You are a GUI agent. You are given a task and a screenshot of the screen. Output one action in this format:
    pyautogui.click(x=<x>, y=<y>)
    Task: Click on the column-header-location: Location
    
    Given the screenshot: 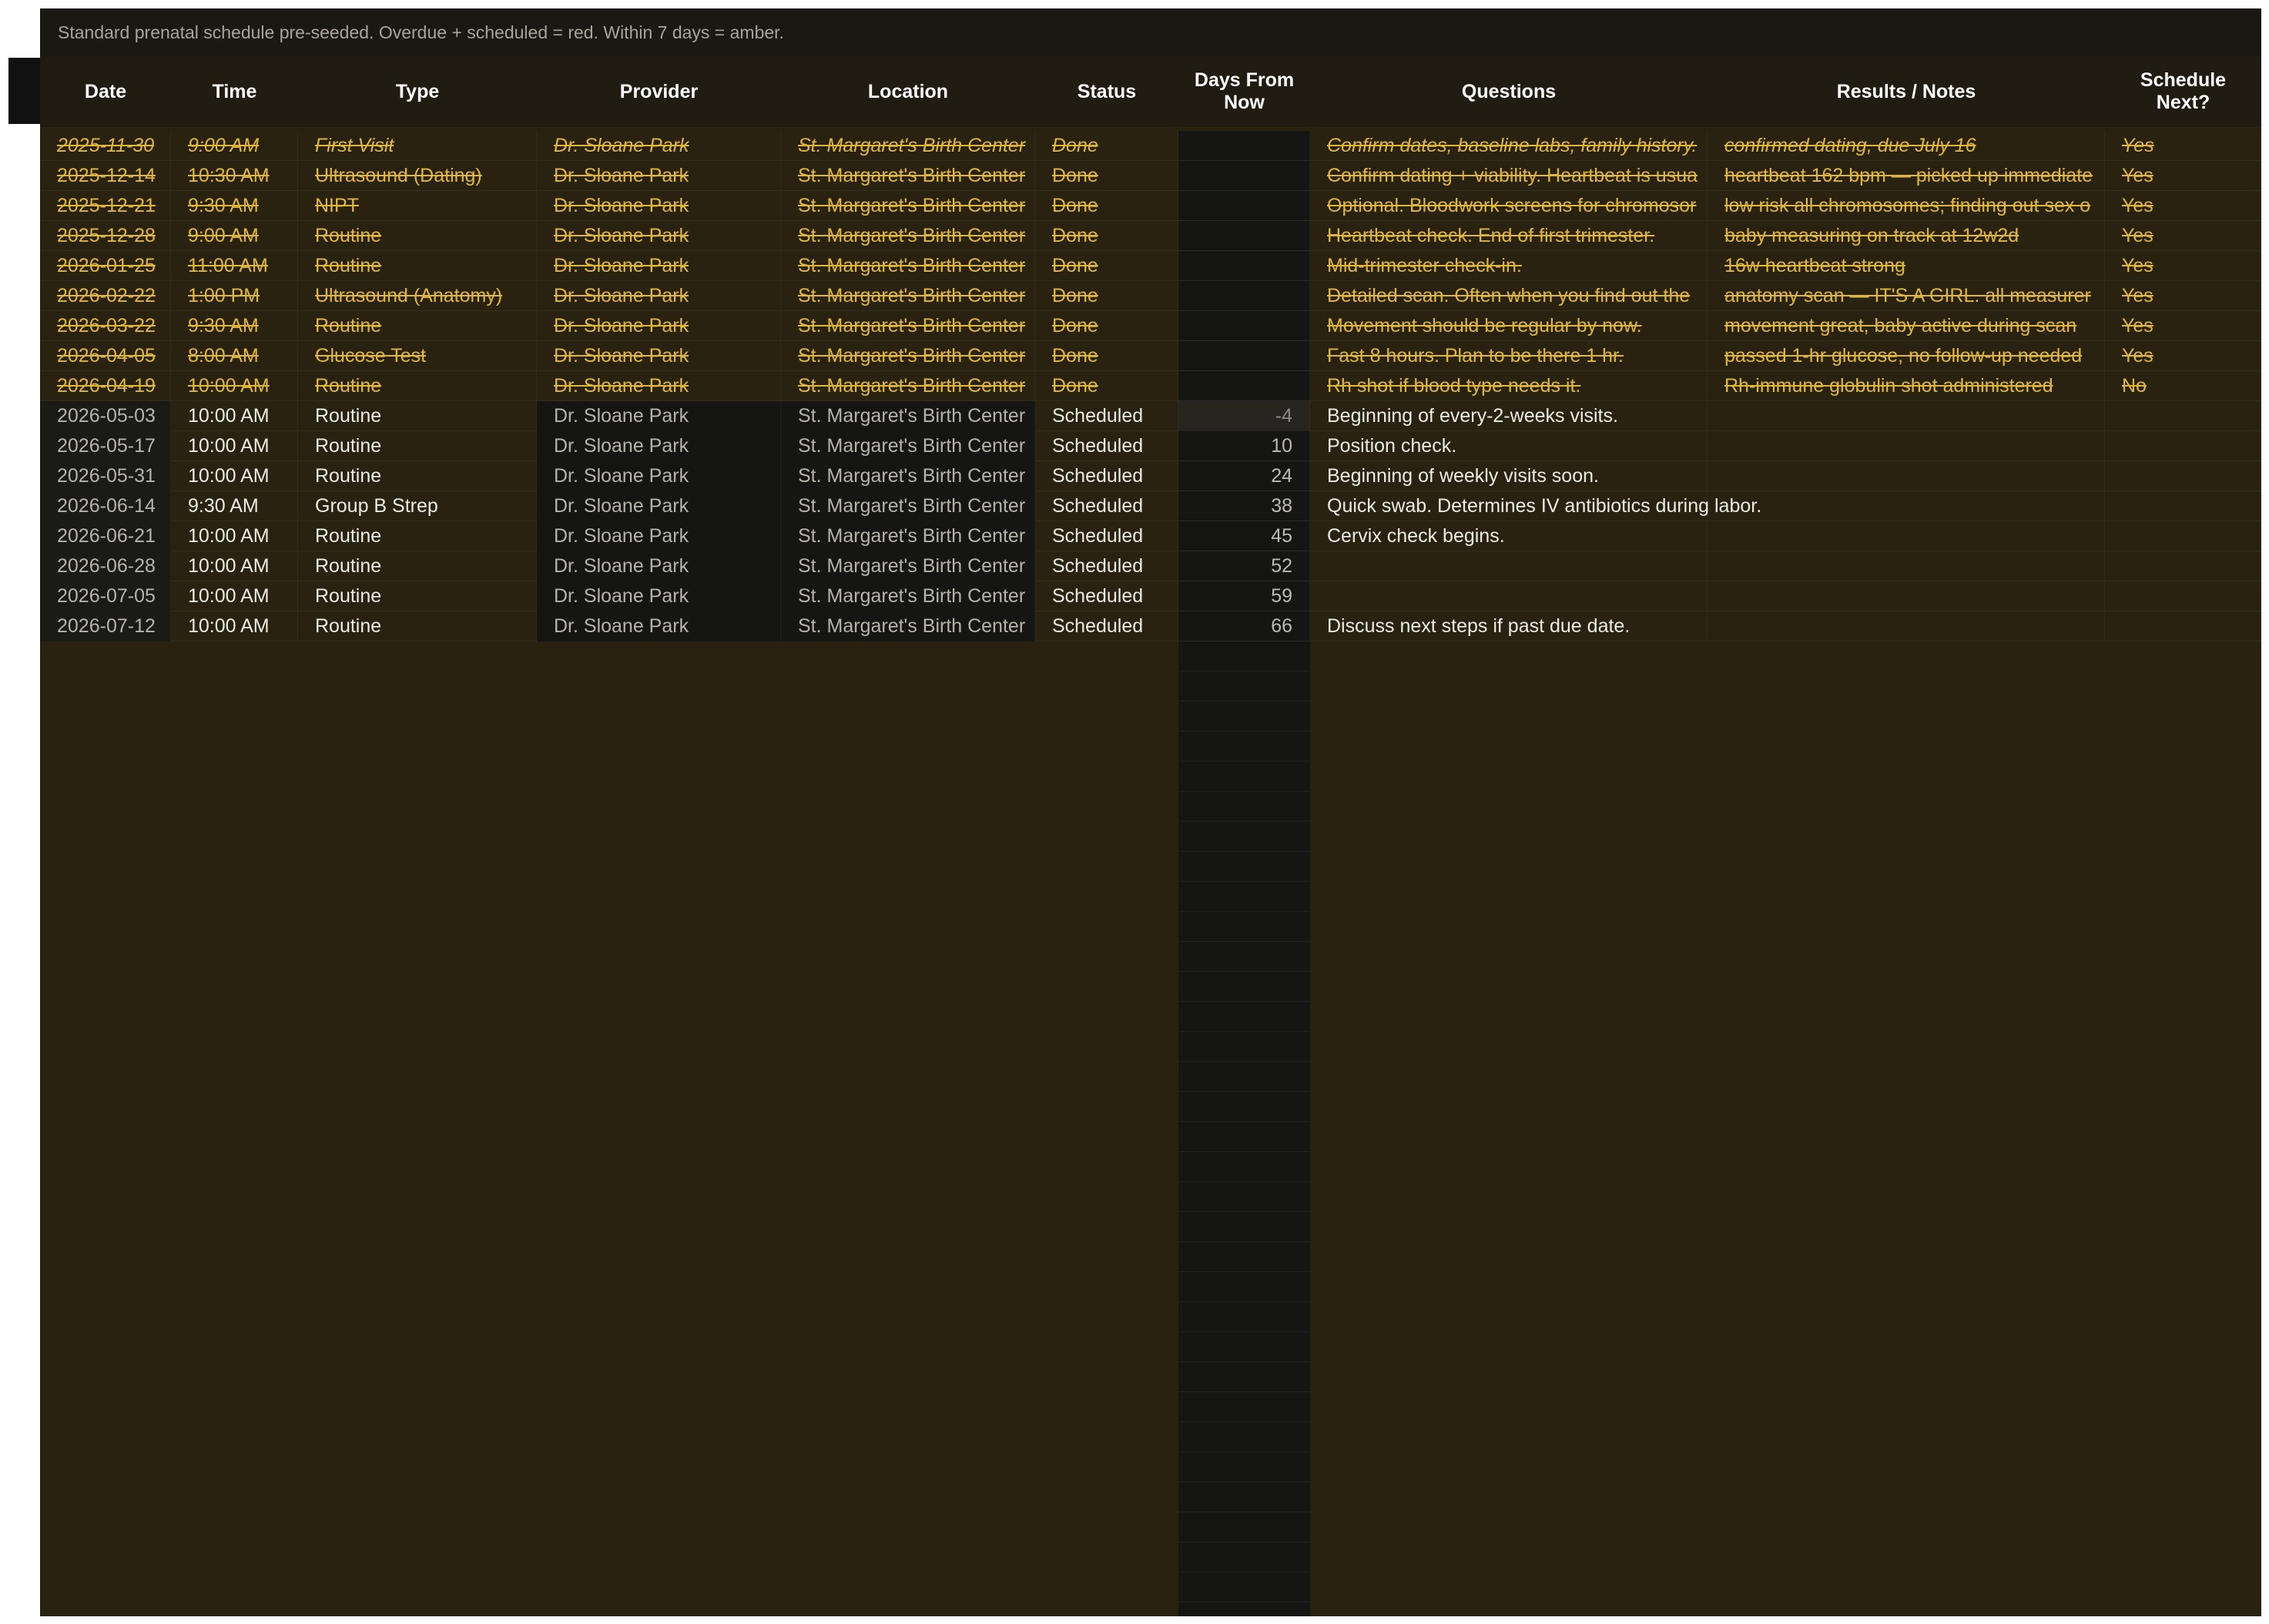 What is the action you would take?
    pyautogui.click(x=908, y=91)
    